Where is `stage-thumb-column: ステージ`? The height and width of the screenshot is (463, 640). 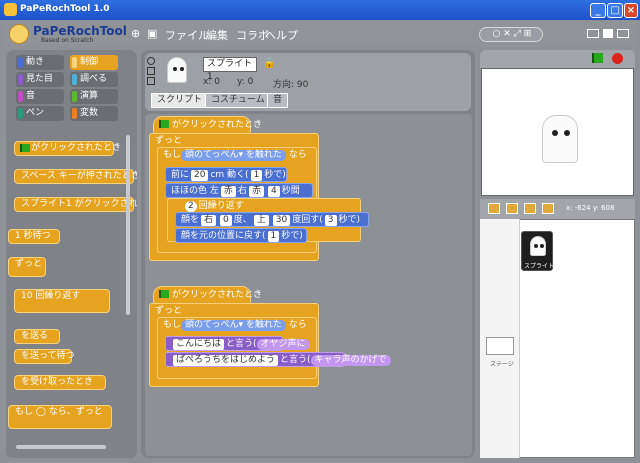 stage-thumb-column: ステージ is located at coordinates (500, 338).